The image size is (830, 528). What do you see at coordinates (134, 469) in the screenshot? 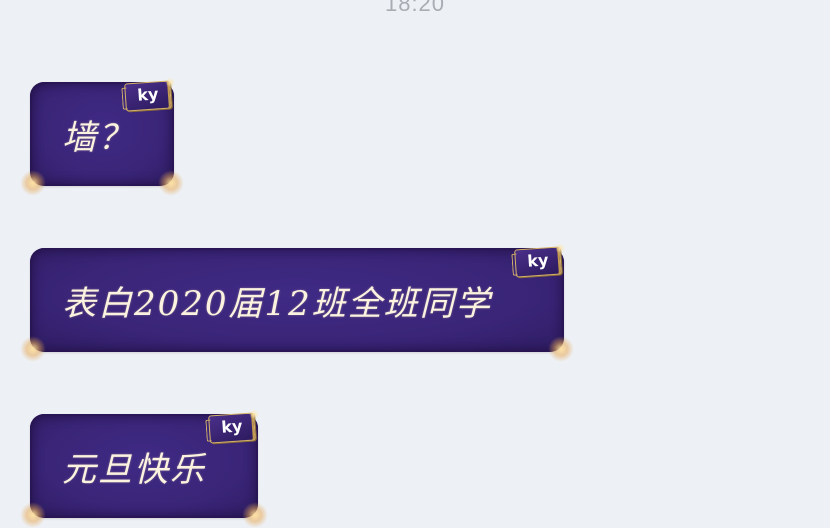
I see `message-text: 元旦快乐` at bounding box center [134, 469].